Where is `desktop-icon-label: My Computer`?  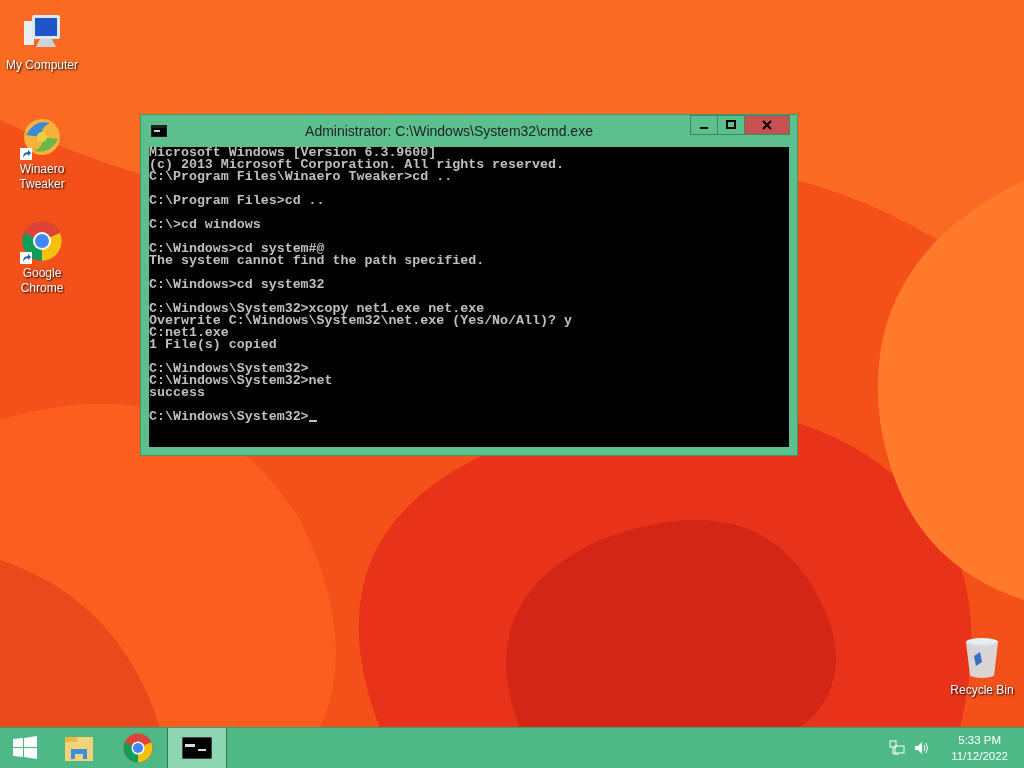 desktop-icon-label: My Computer is located at coordinates (42, 65).